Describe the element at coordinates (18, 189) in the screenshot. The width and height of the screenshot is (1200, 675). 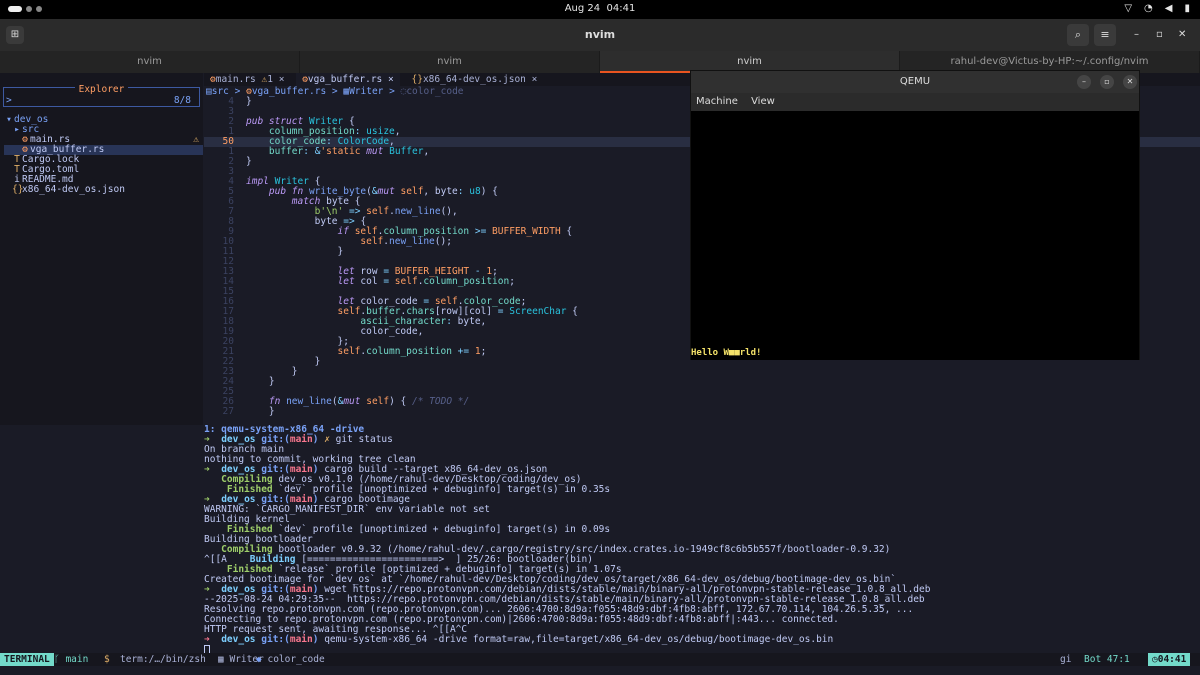
I see `file-type-icon: {}` at that location.